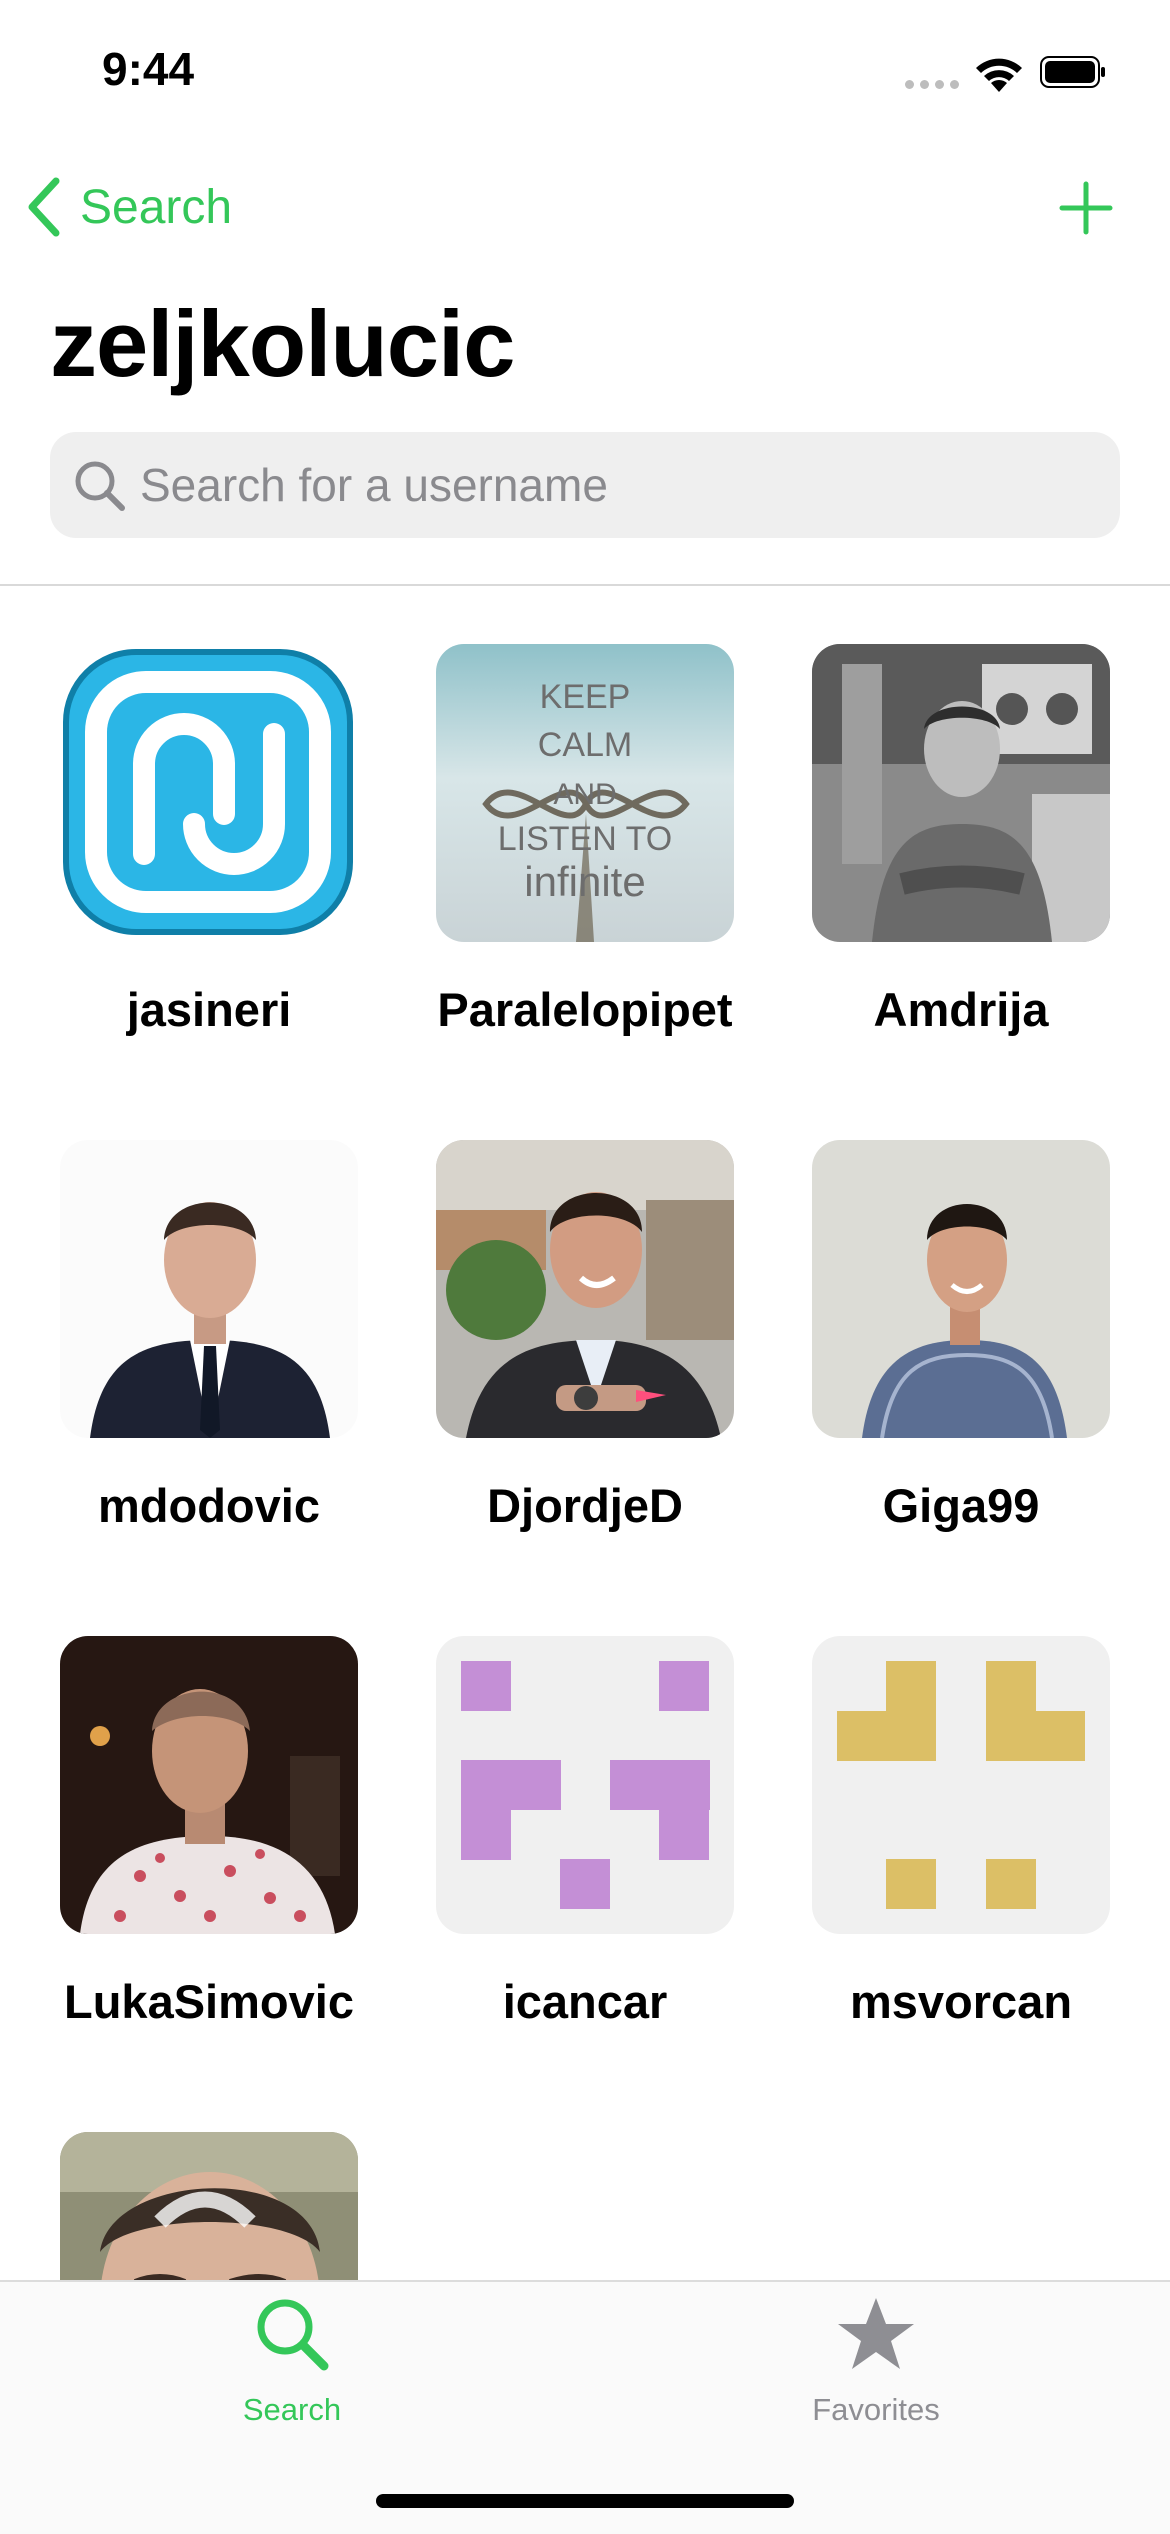 The image size is (1170, 2534). I want to click on avatar-text: infinite, so click(584, 881).